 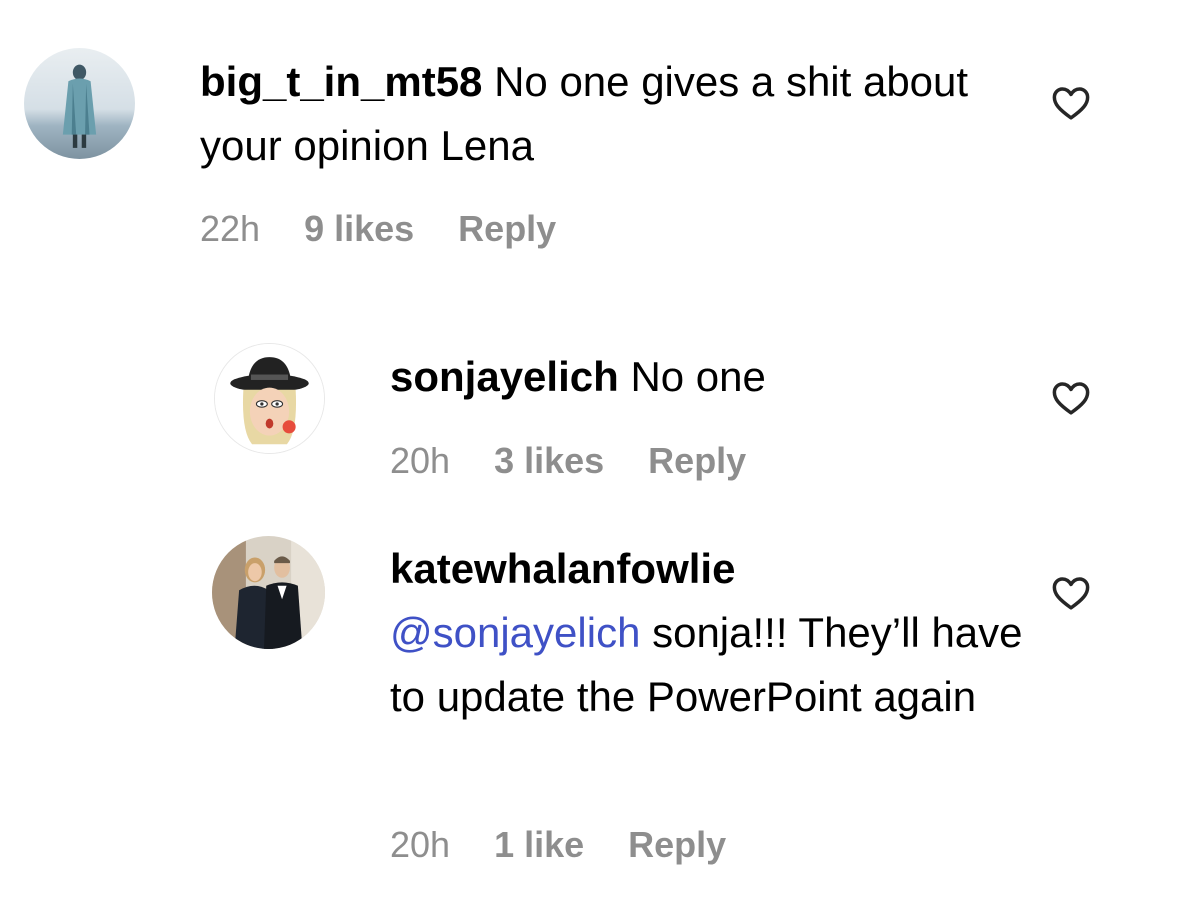 I want to click on comment-meta: 20h 1 like Reply, so click(x=580, y=845).